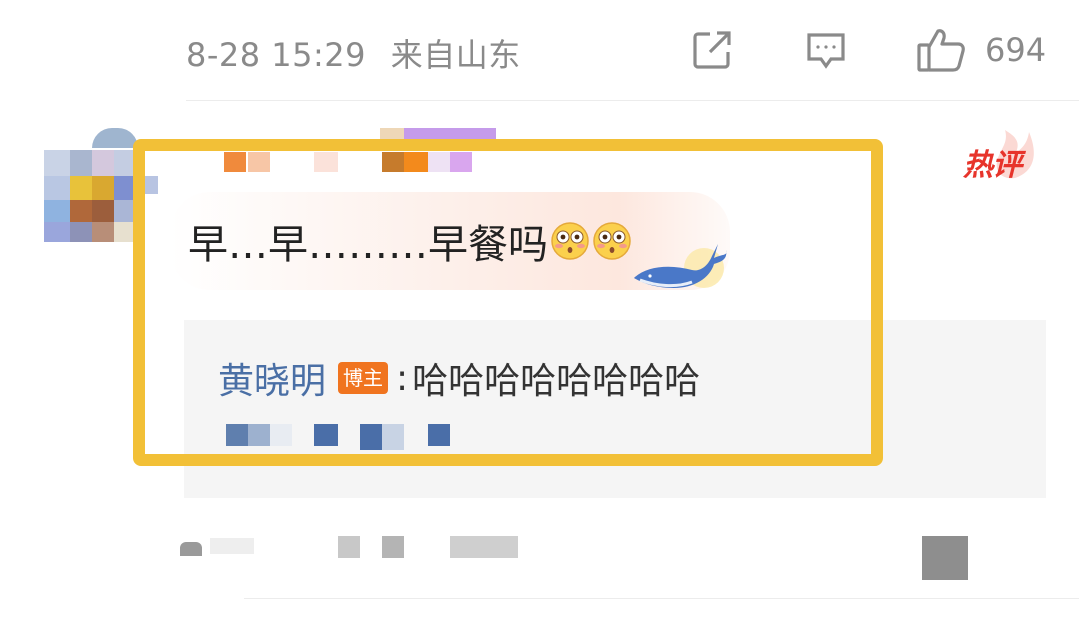 This screenshot has height=623, width=1079. I want to click on share-icon, so click(712, 50).